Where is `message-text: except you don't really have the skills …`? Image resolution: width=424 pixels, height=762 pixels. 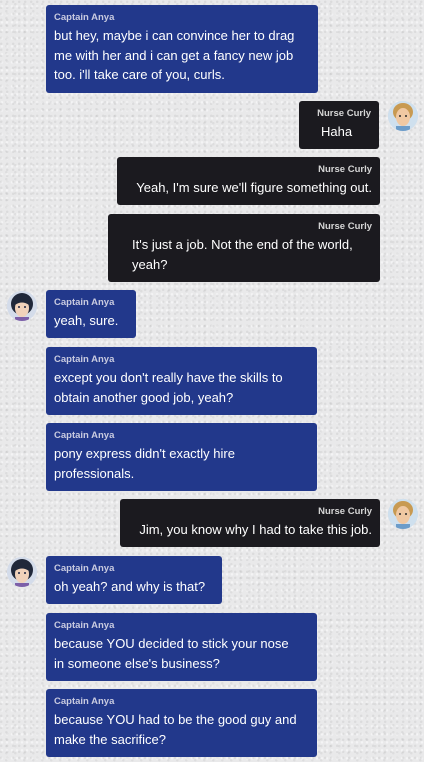
message-text: except you don't really have the skills … is located at coordinates (168, 387).